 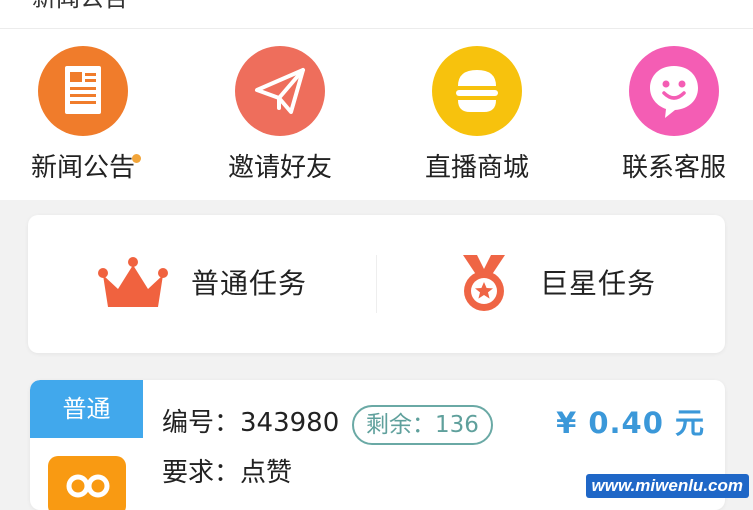 I want to click on task-requirement: 要求：点赞, so click(x=227, y=473).